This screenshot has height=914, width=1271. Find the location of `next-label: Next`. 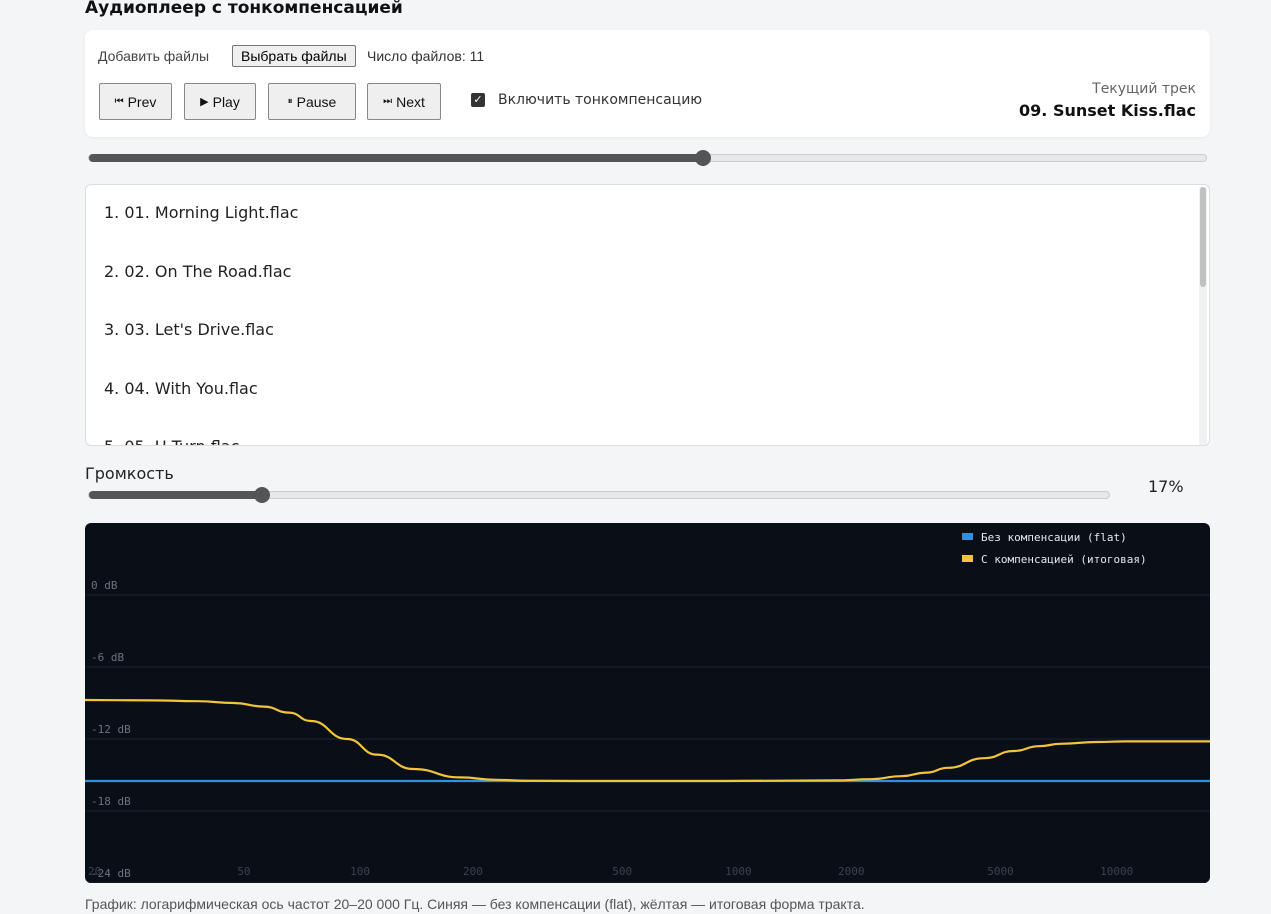

next-label: Next is located at coordinates (410, 101).